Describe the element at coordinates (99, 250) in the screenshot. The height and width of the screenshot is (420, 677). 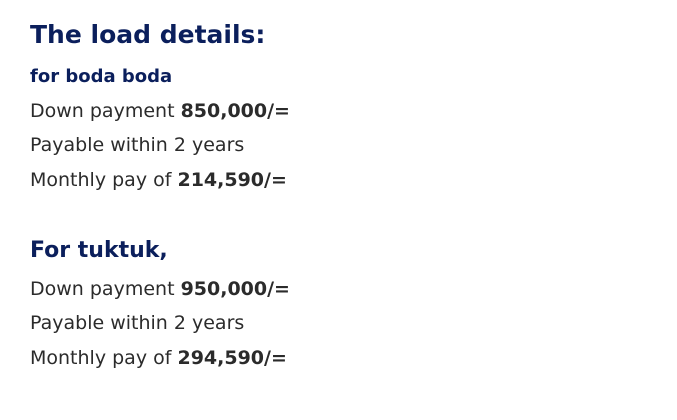
I see `section-heading-tuktuk: For tuktuk,` at that location.